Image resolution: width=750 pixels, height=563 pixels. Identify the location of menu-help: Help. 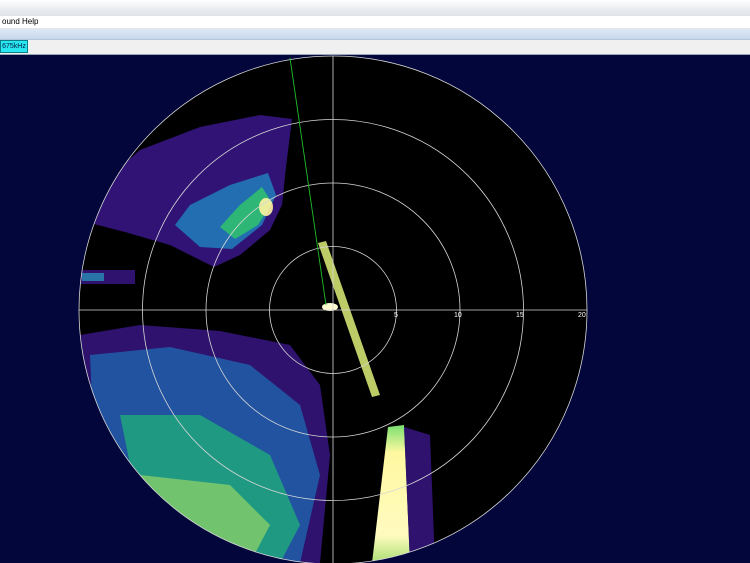
(30, 22).